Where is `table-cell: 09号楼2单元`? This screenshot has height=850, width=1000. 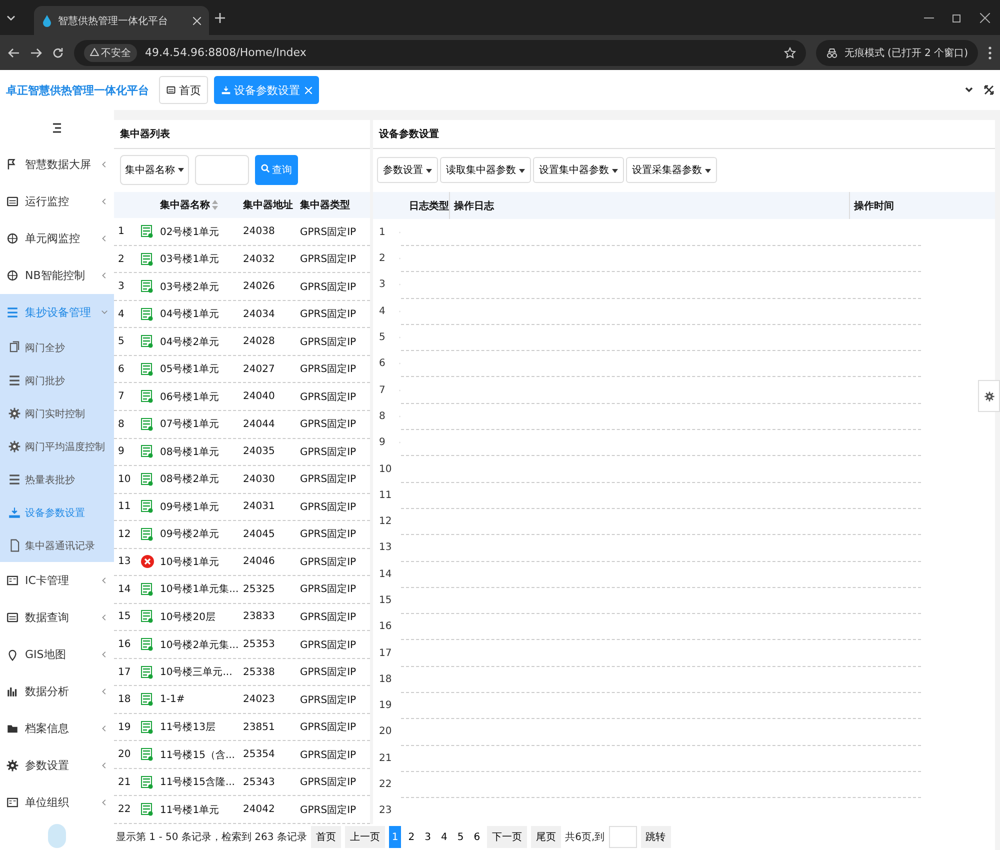
table-cell: 09号楼2单元 is located at coordinates (200, 534).